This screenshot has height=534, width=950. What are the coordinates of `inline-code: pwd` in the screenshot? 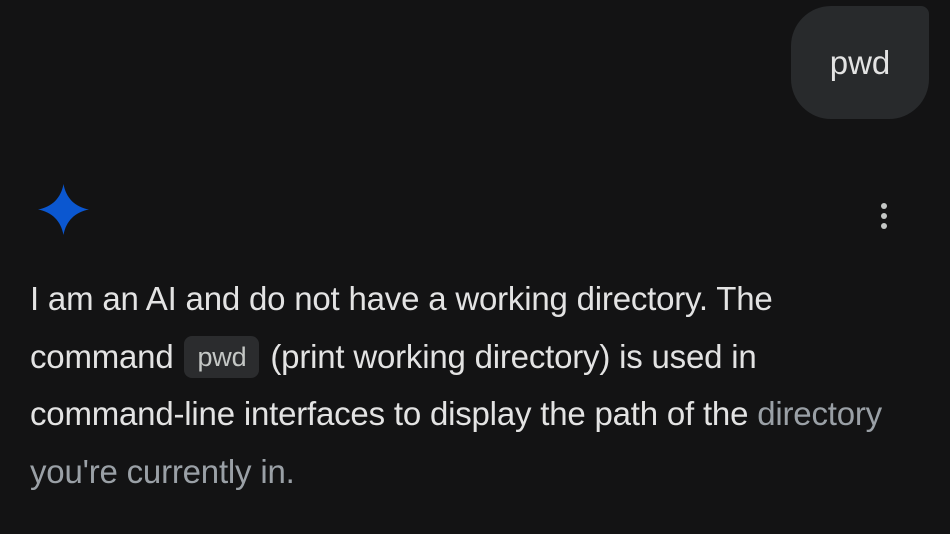 It's located at (222, 356).